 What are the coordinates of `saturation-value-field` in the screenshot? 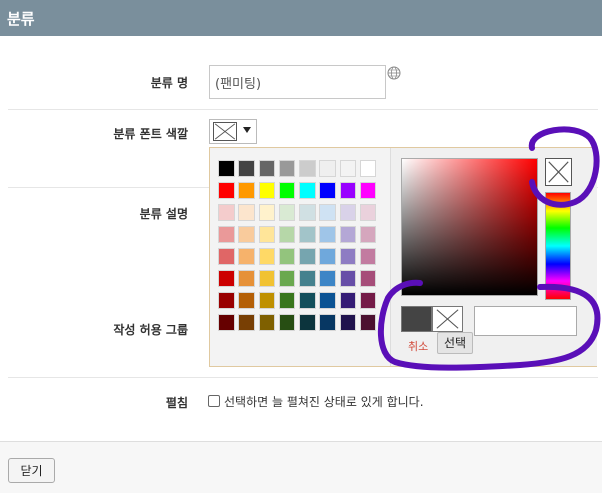 It's located at (469, 227).